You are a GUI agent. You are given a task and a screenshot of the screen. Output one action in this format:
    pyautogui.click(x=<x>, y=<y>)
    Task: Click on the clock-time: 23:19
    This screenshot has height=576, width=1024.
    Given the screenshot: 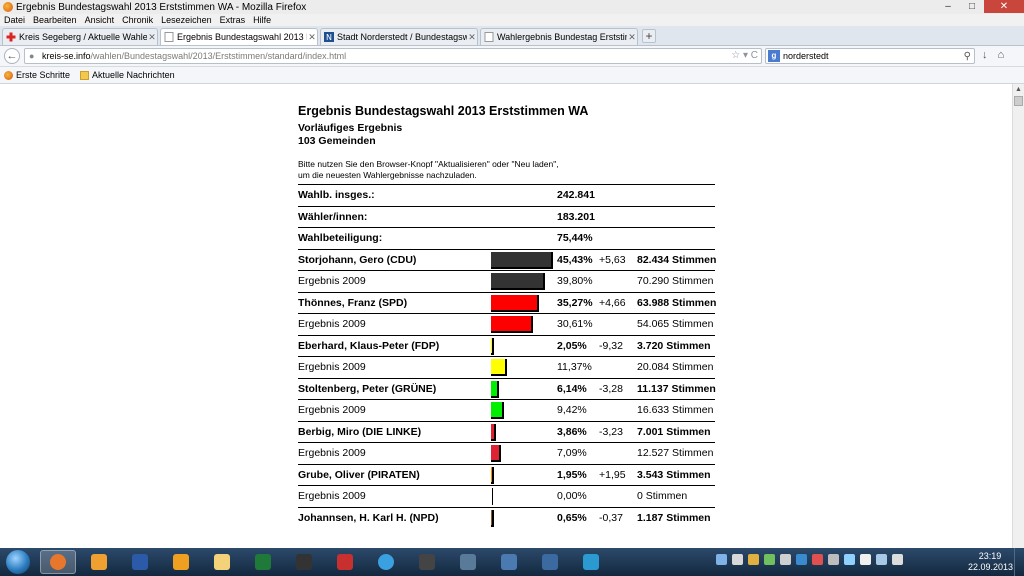 What is the action you would take?
    pyautogui.click(x=990, y=556)
    